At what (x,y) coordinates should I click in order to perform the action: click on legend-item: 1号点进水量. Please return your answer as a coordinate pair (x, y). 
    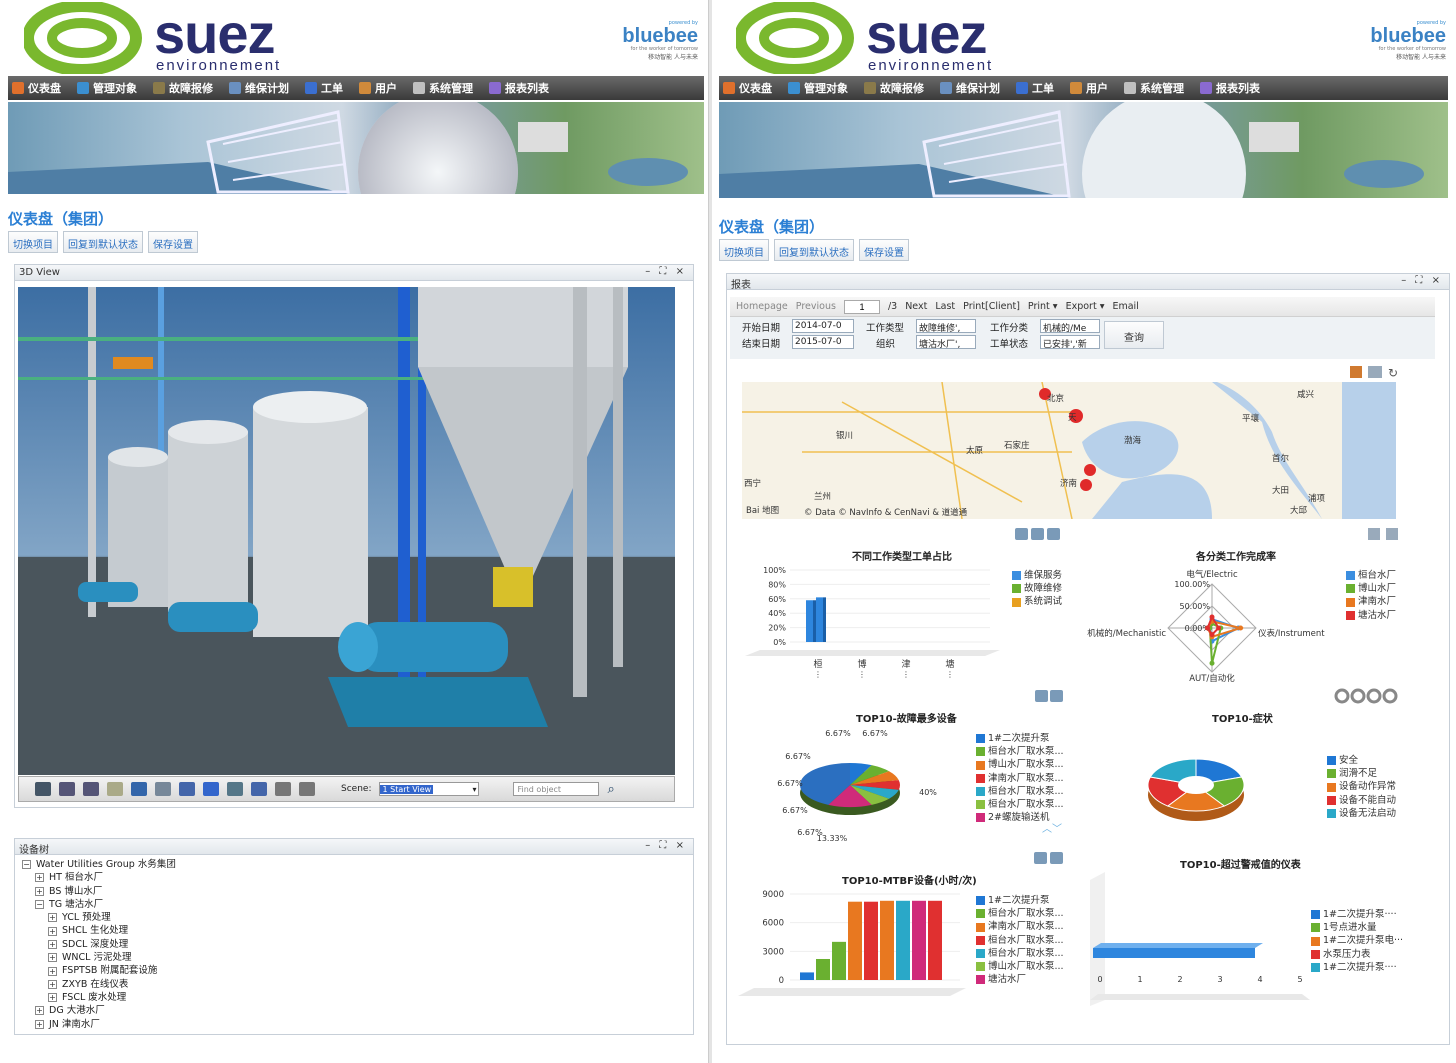
    Looking at the image, I should click on (1357, 927).